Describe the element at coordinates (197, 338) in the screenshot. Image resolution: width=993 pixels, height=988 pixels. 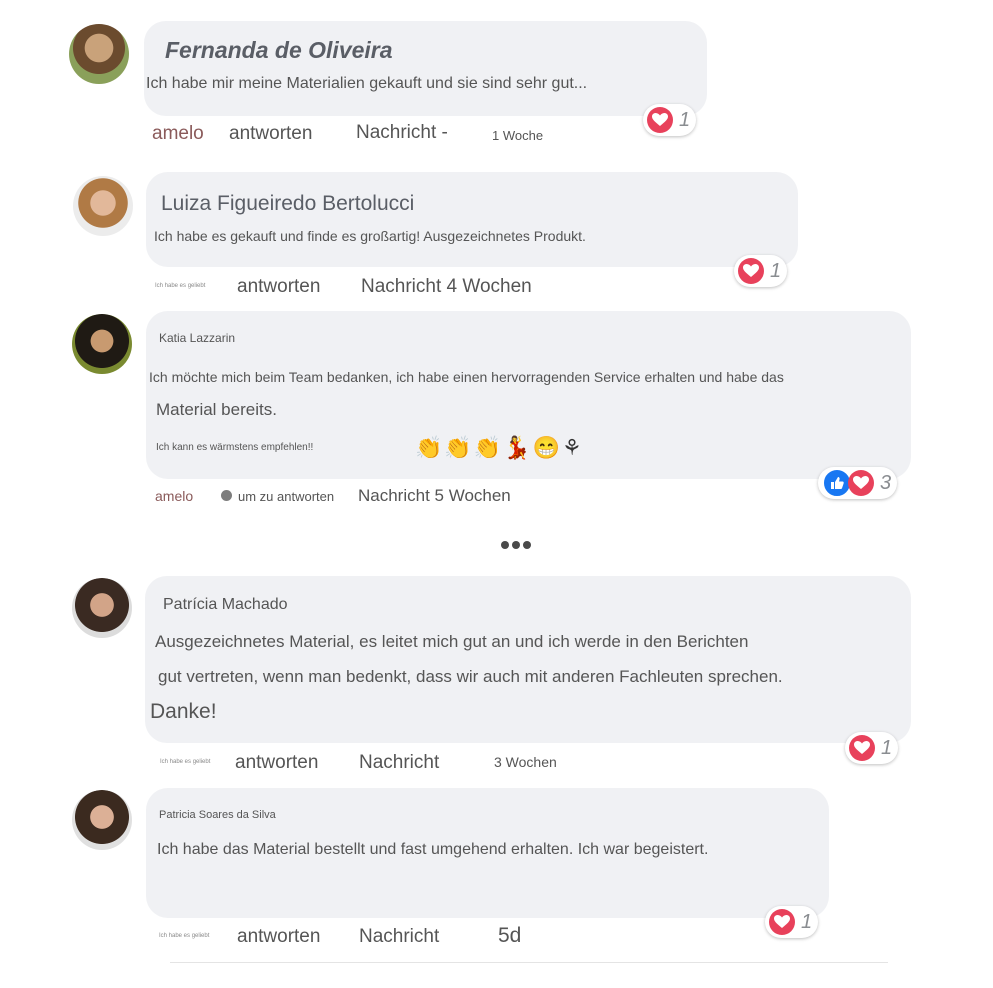
I see `comment-author: Katia Lazzarin` at that location.